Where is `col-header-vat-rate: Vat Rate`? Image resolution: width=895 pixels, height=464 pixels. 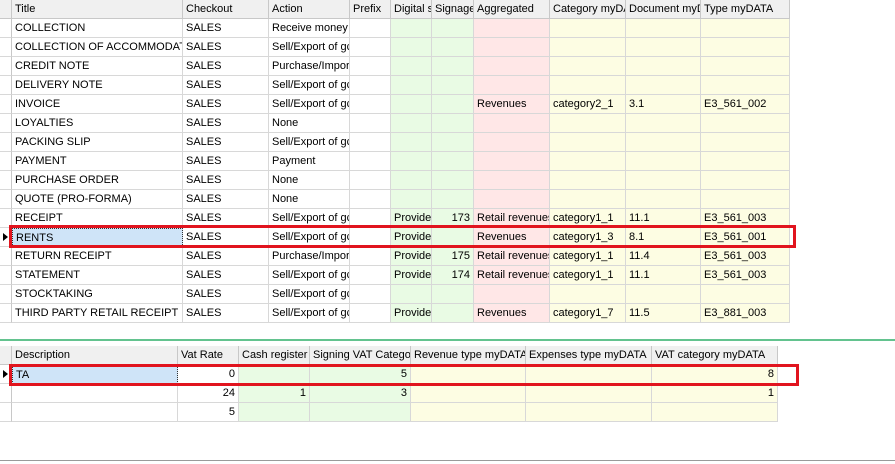
col-header-vat-rate: Vat Rate is located at coordinates (208, 355).